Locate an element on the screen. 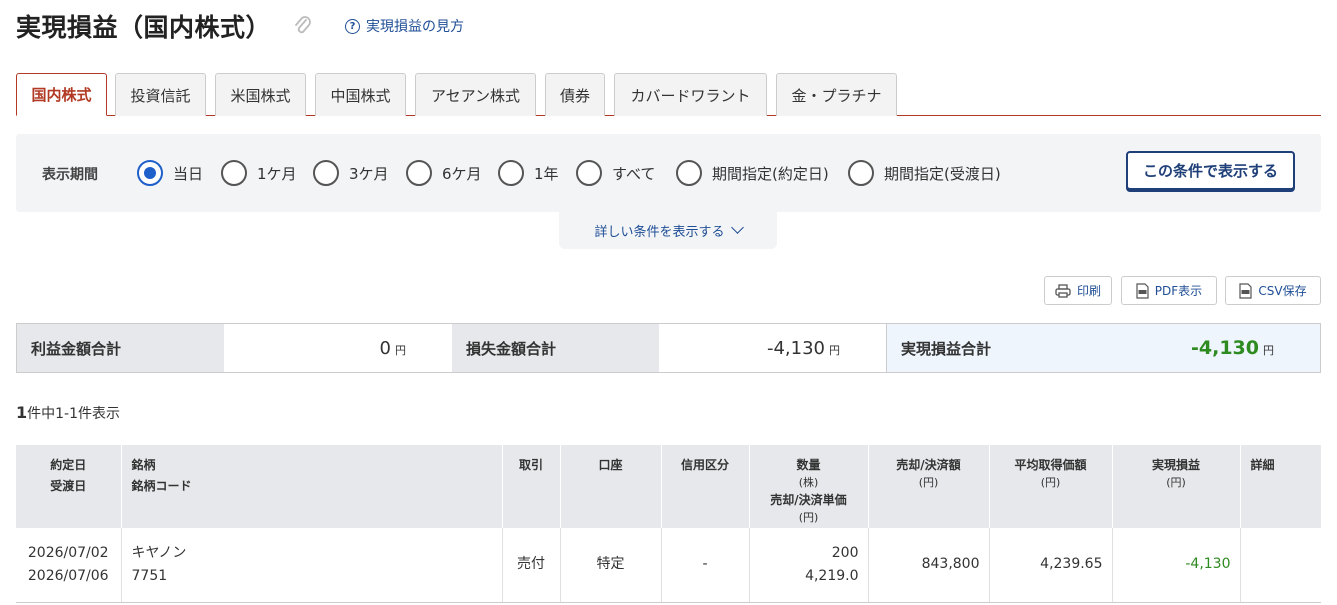 The width and height of the screenshot is (1337, 605). header-settle-date: 受渡日 is located at coordinates (68, 486).